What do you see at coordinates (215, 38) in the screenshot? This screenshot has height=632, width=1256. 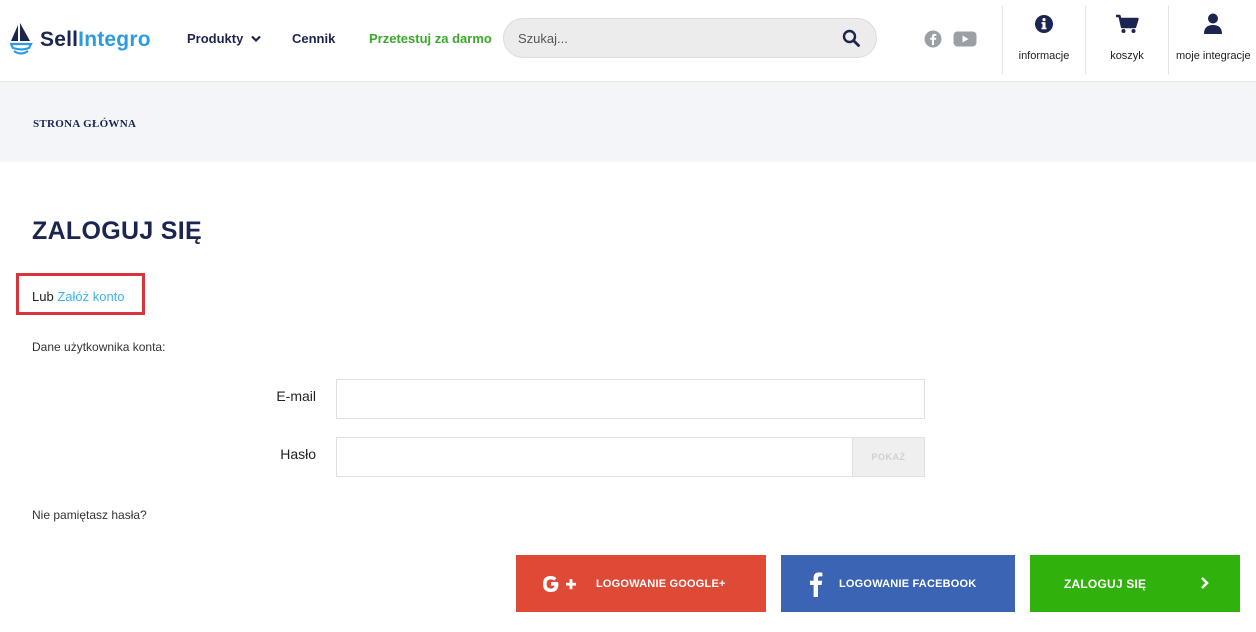 I see `nav-produkty-label: Produkty` at bounding box center [215, 38].